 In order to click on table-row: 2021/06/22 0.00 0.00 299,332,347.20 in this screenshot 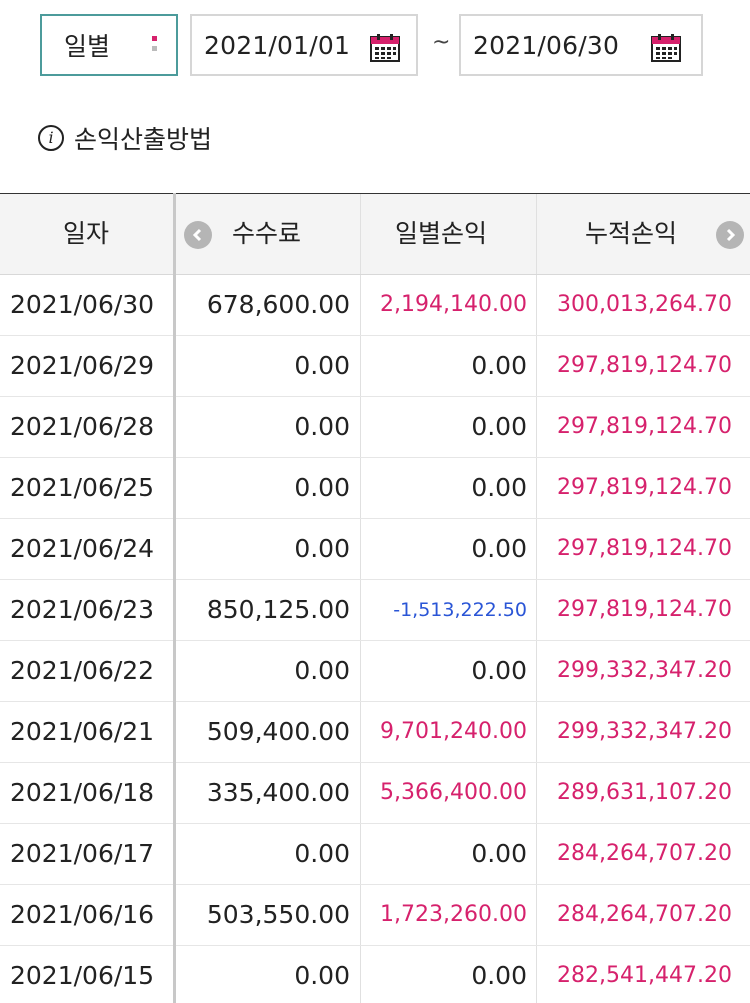, I will do `click(375, 671)`.